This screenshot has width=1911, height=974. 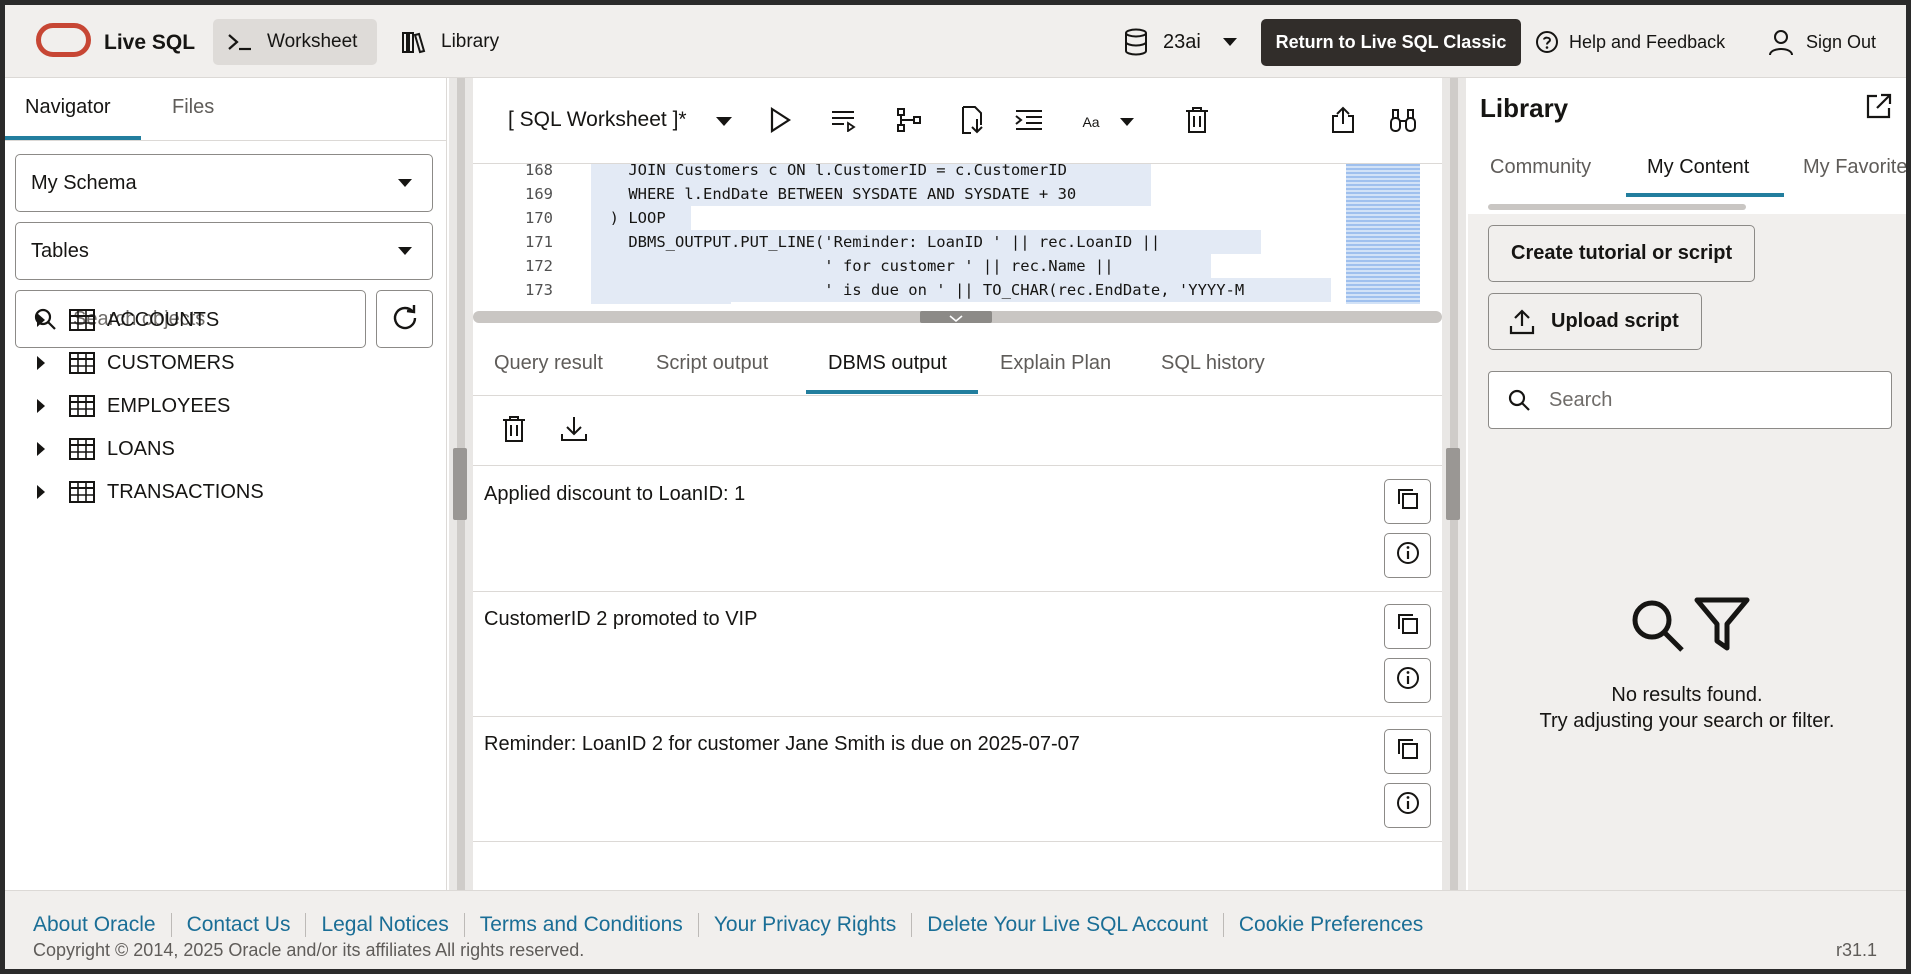 I want to click on format-code-button, so click(x=1029, y=122).